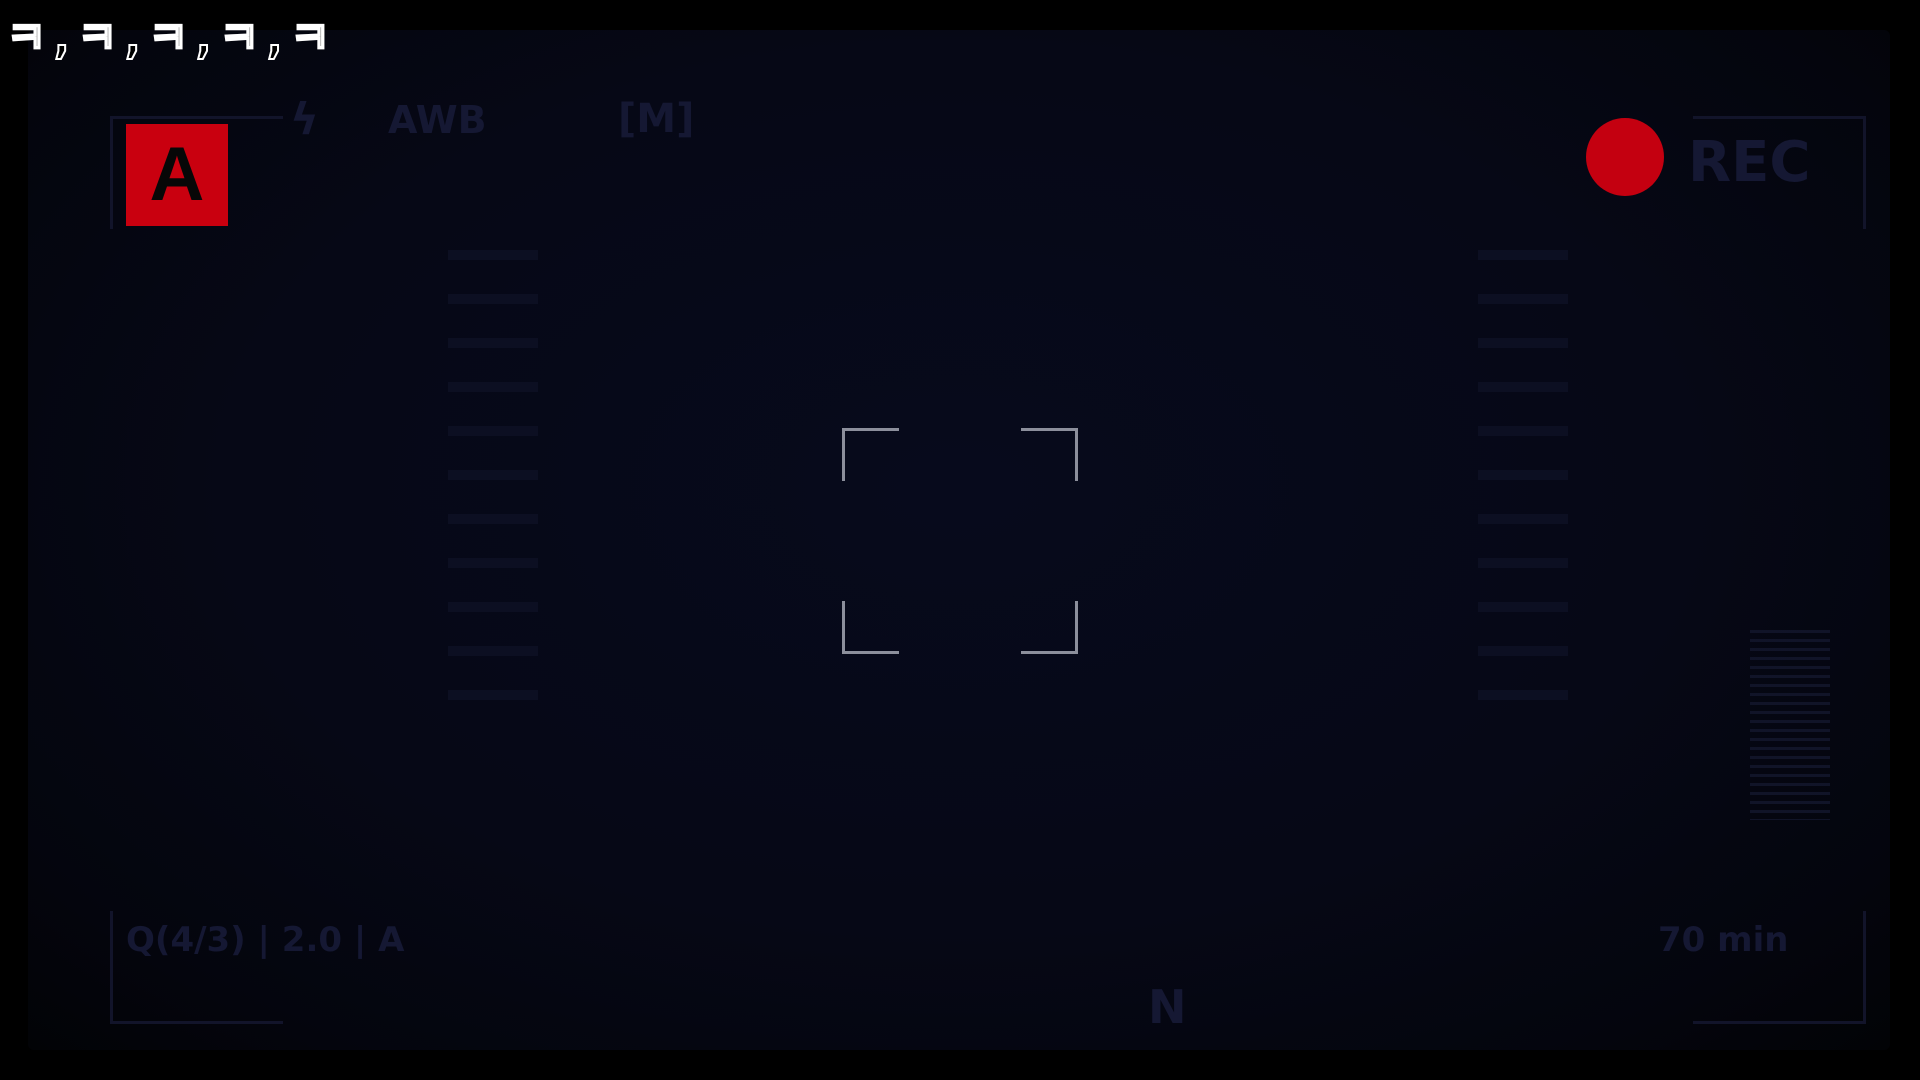 The width and height of the screenshot is (1920, 1080). Describe the element at coordinates (1625, 157) in the screenshot. I see `record-indicator-icon` at that location.